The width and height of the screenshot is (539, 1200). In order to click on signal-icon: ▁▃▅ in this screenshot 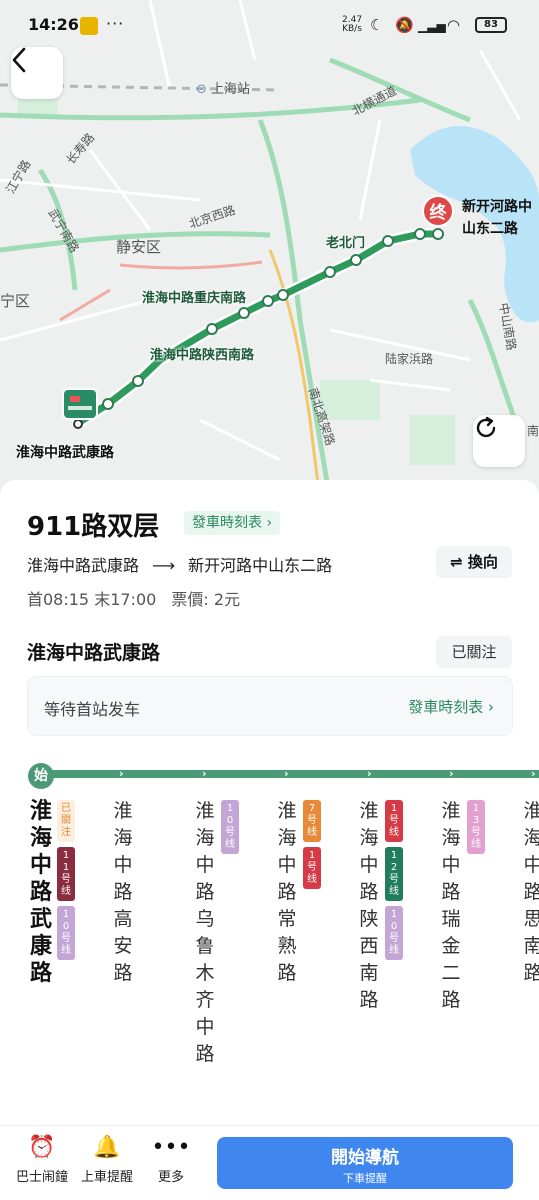, I will do `click(432, 26)`.